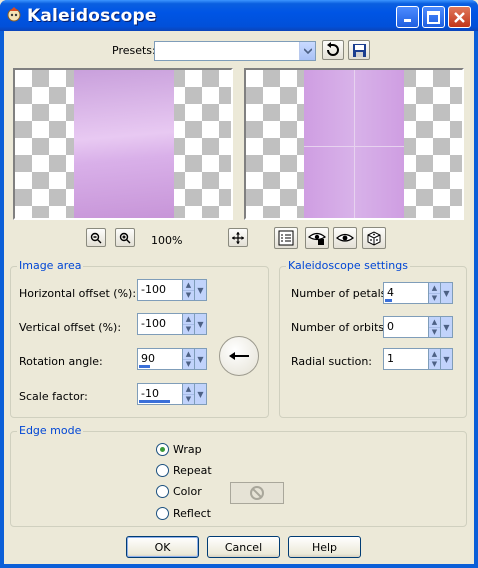  Describe the element at coordinates (406, 359) in the screenshot. I see `radial-suction-field: 1` at that location.